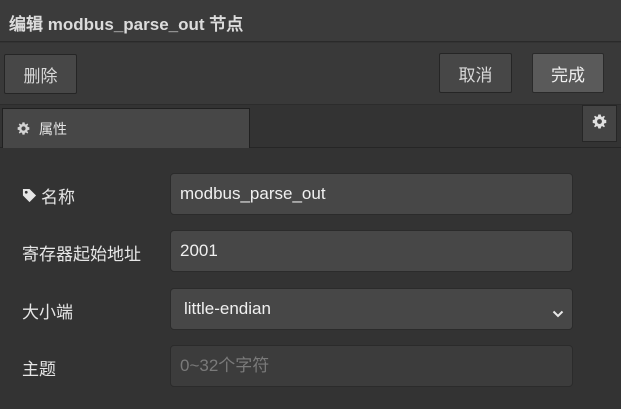  What do you see at coordinates (227, 308) in the screenshot?
I see `endianness-selected-value: little-endian` at bounding box center [227, 308].